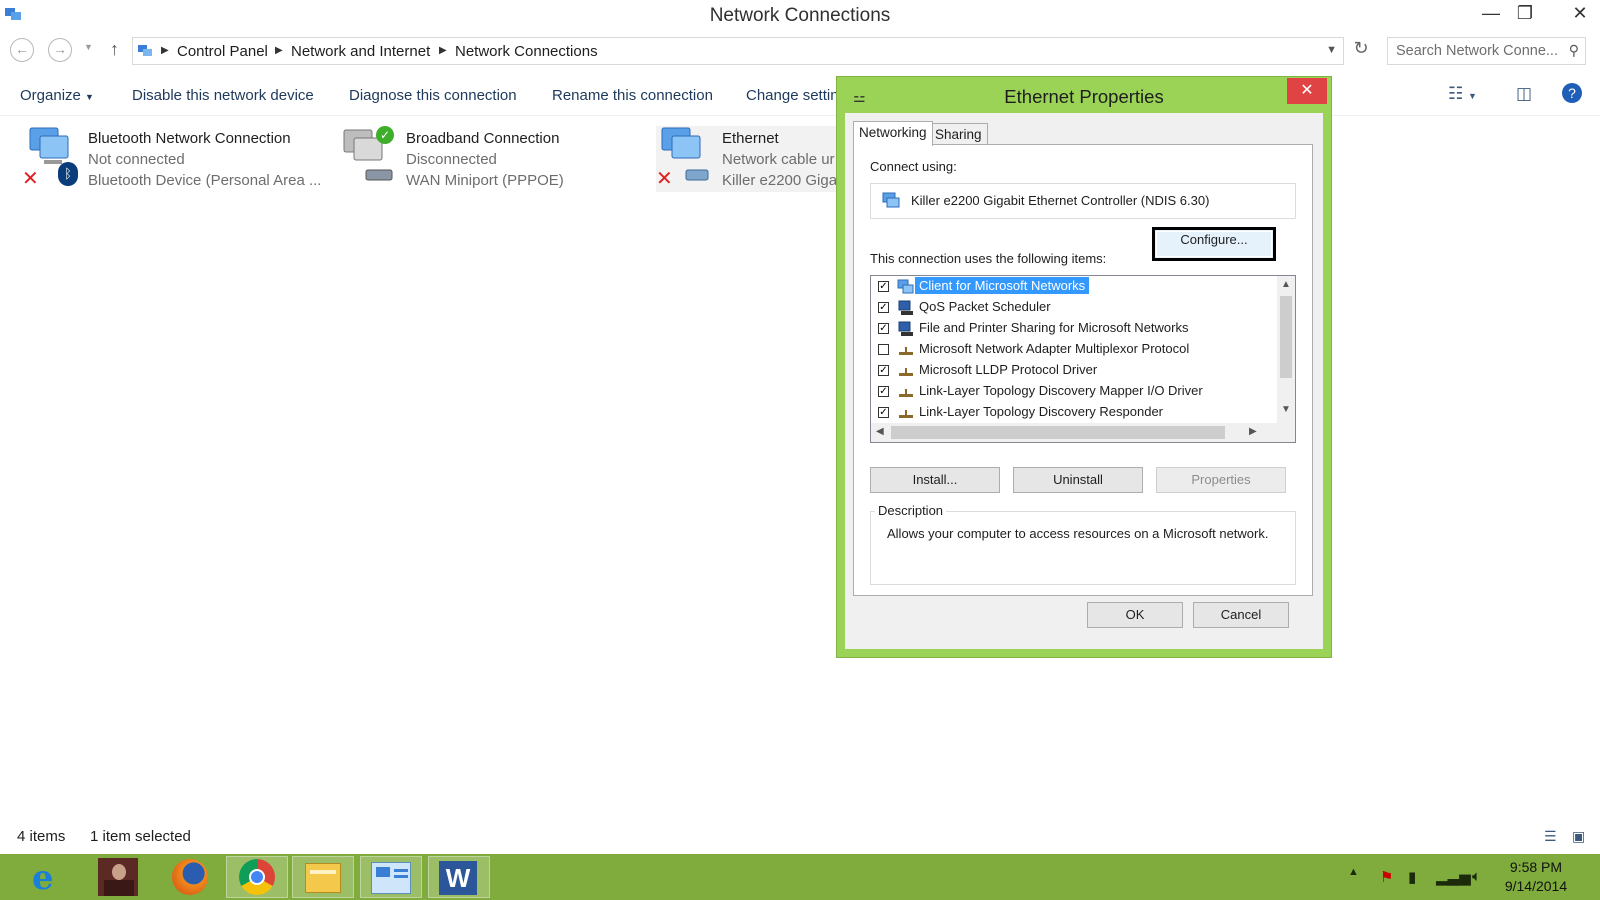 This screenshot has height=900, width=1600. Describe the element at coordinates (1307, 91) in the screenshot. I see `dialog-close-button: ✕` at that location.